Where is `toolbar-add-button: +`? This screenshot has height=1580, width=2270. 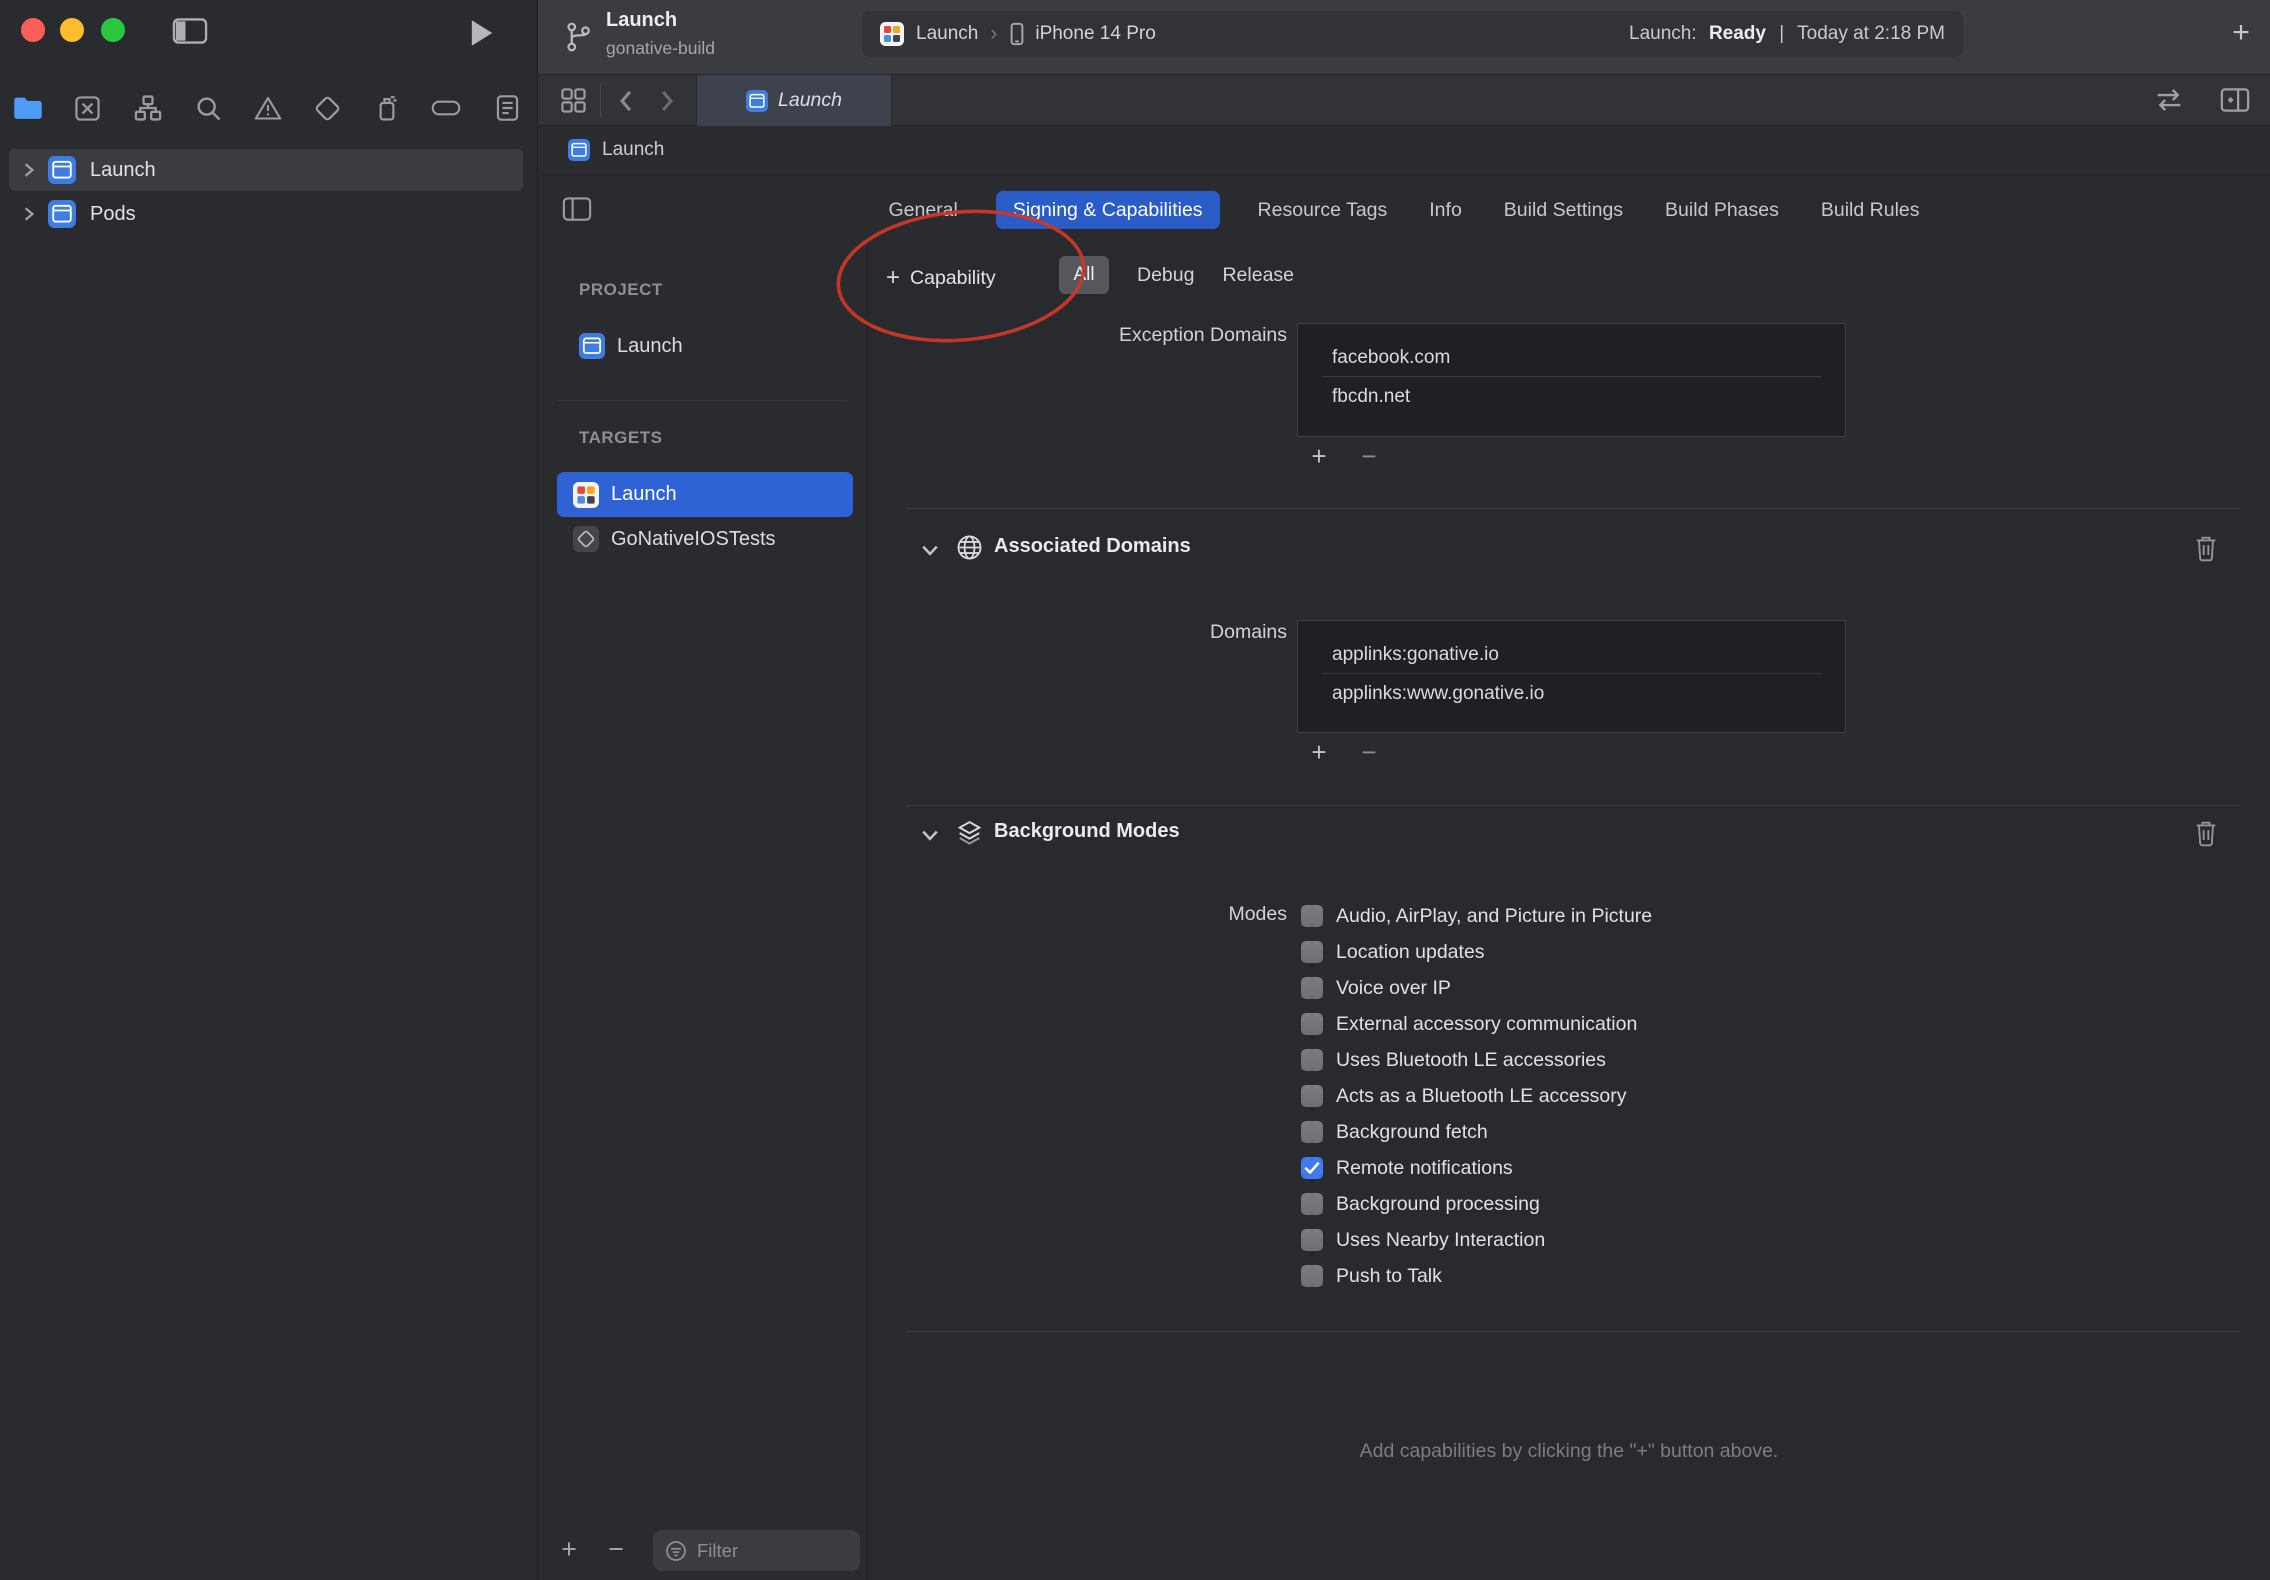
toolbar-add-button: + is located at coordinates (2241, 33).